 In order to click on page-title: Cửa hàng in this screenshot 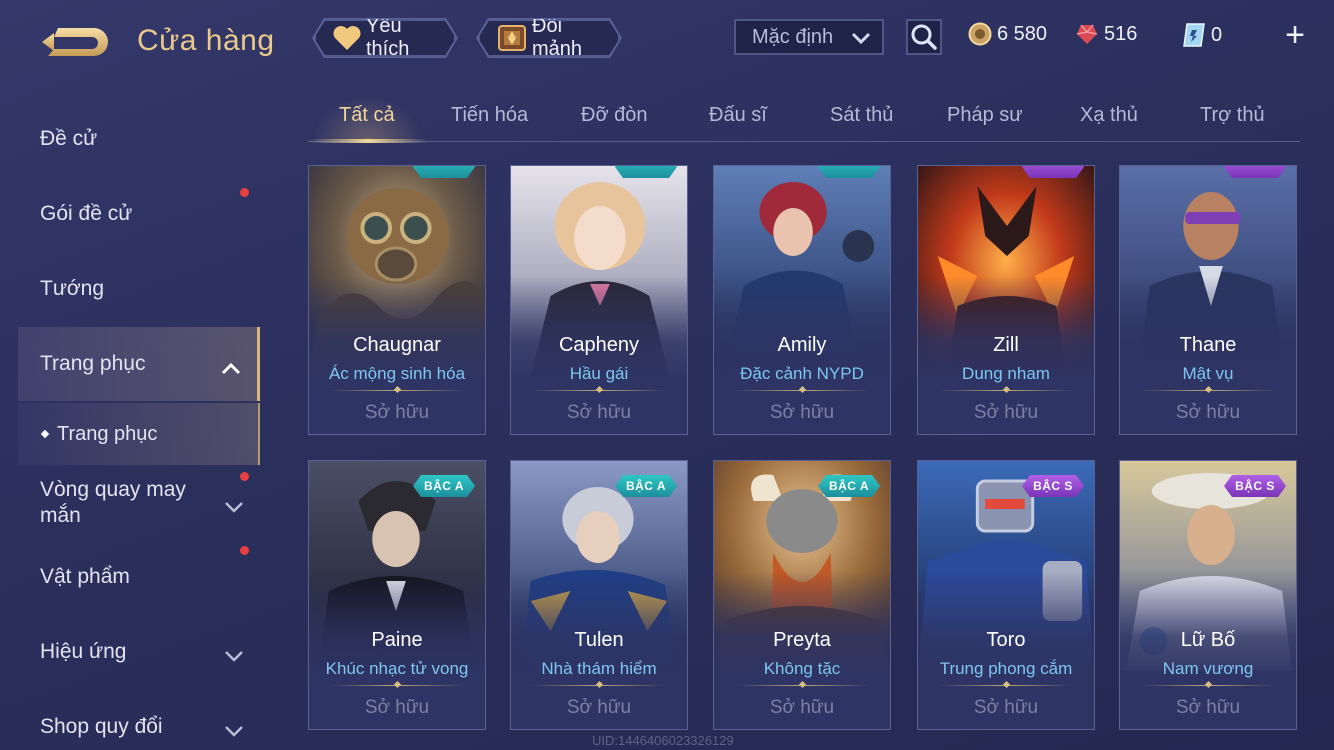, I will do `click(206, 40)`.